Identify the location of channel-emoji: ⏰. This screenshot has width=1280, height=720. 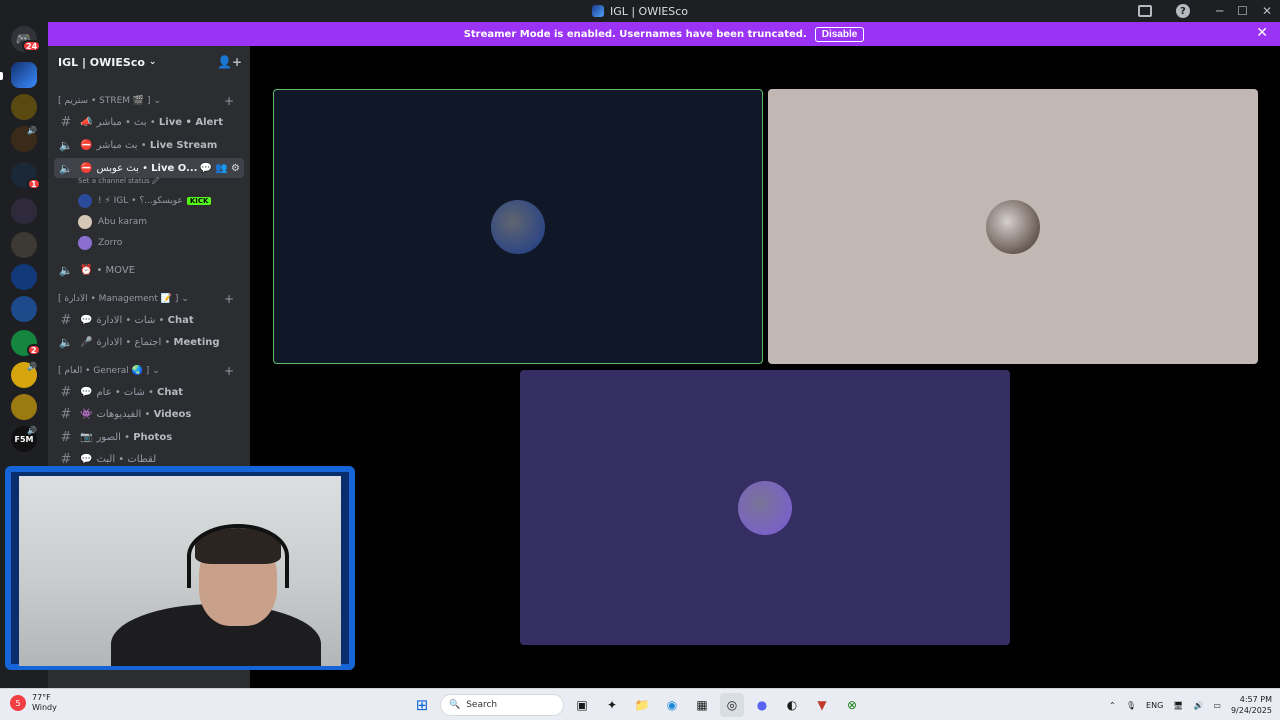
(86, 270).